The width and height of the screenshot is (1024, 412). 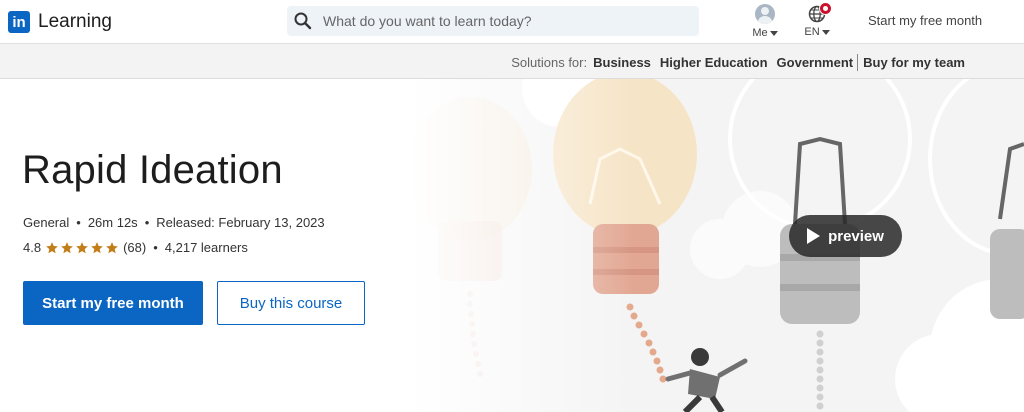 What do you see at coordinates (825, 8) in the screenshot?
I see `notification-badge` at bounding box center [825, 8].